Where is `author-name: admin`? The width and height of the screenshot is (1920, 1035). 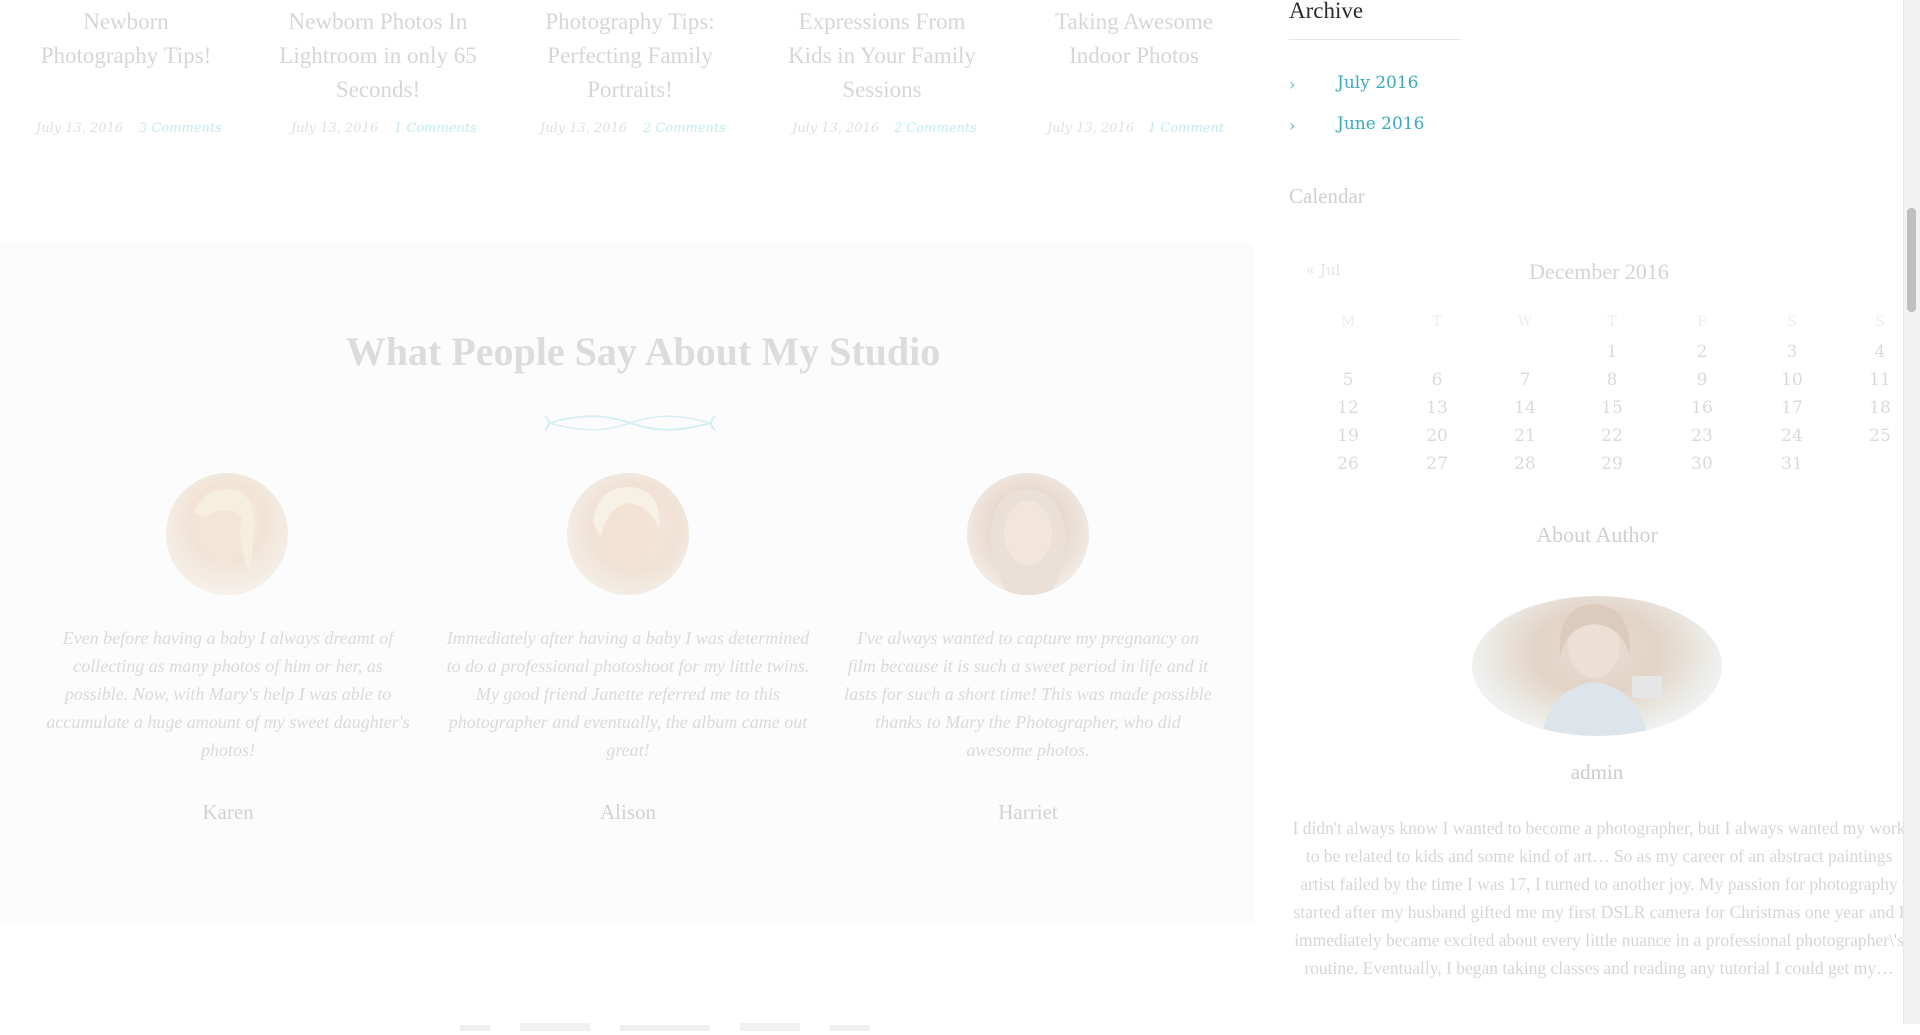
author-name: admin is located at coordinates (1597, 772).